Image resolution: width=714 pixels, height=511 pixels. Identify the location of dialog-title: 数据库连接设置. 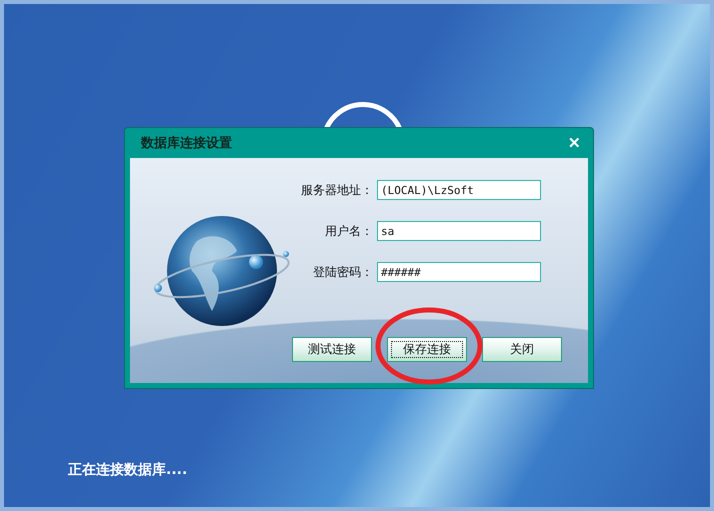
(186, 143).